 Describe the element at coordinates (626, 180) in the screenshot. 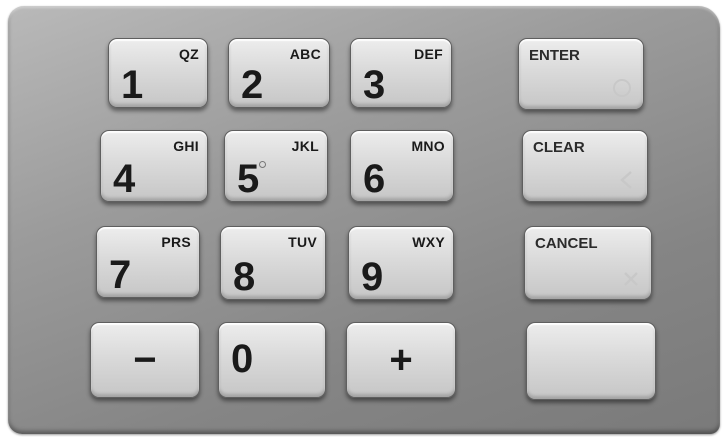

I see `chevron-left-icon` at that location.